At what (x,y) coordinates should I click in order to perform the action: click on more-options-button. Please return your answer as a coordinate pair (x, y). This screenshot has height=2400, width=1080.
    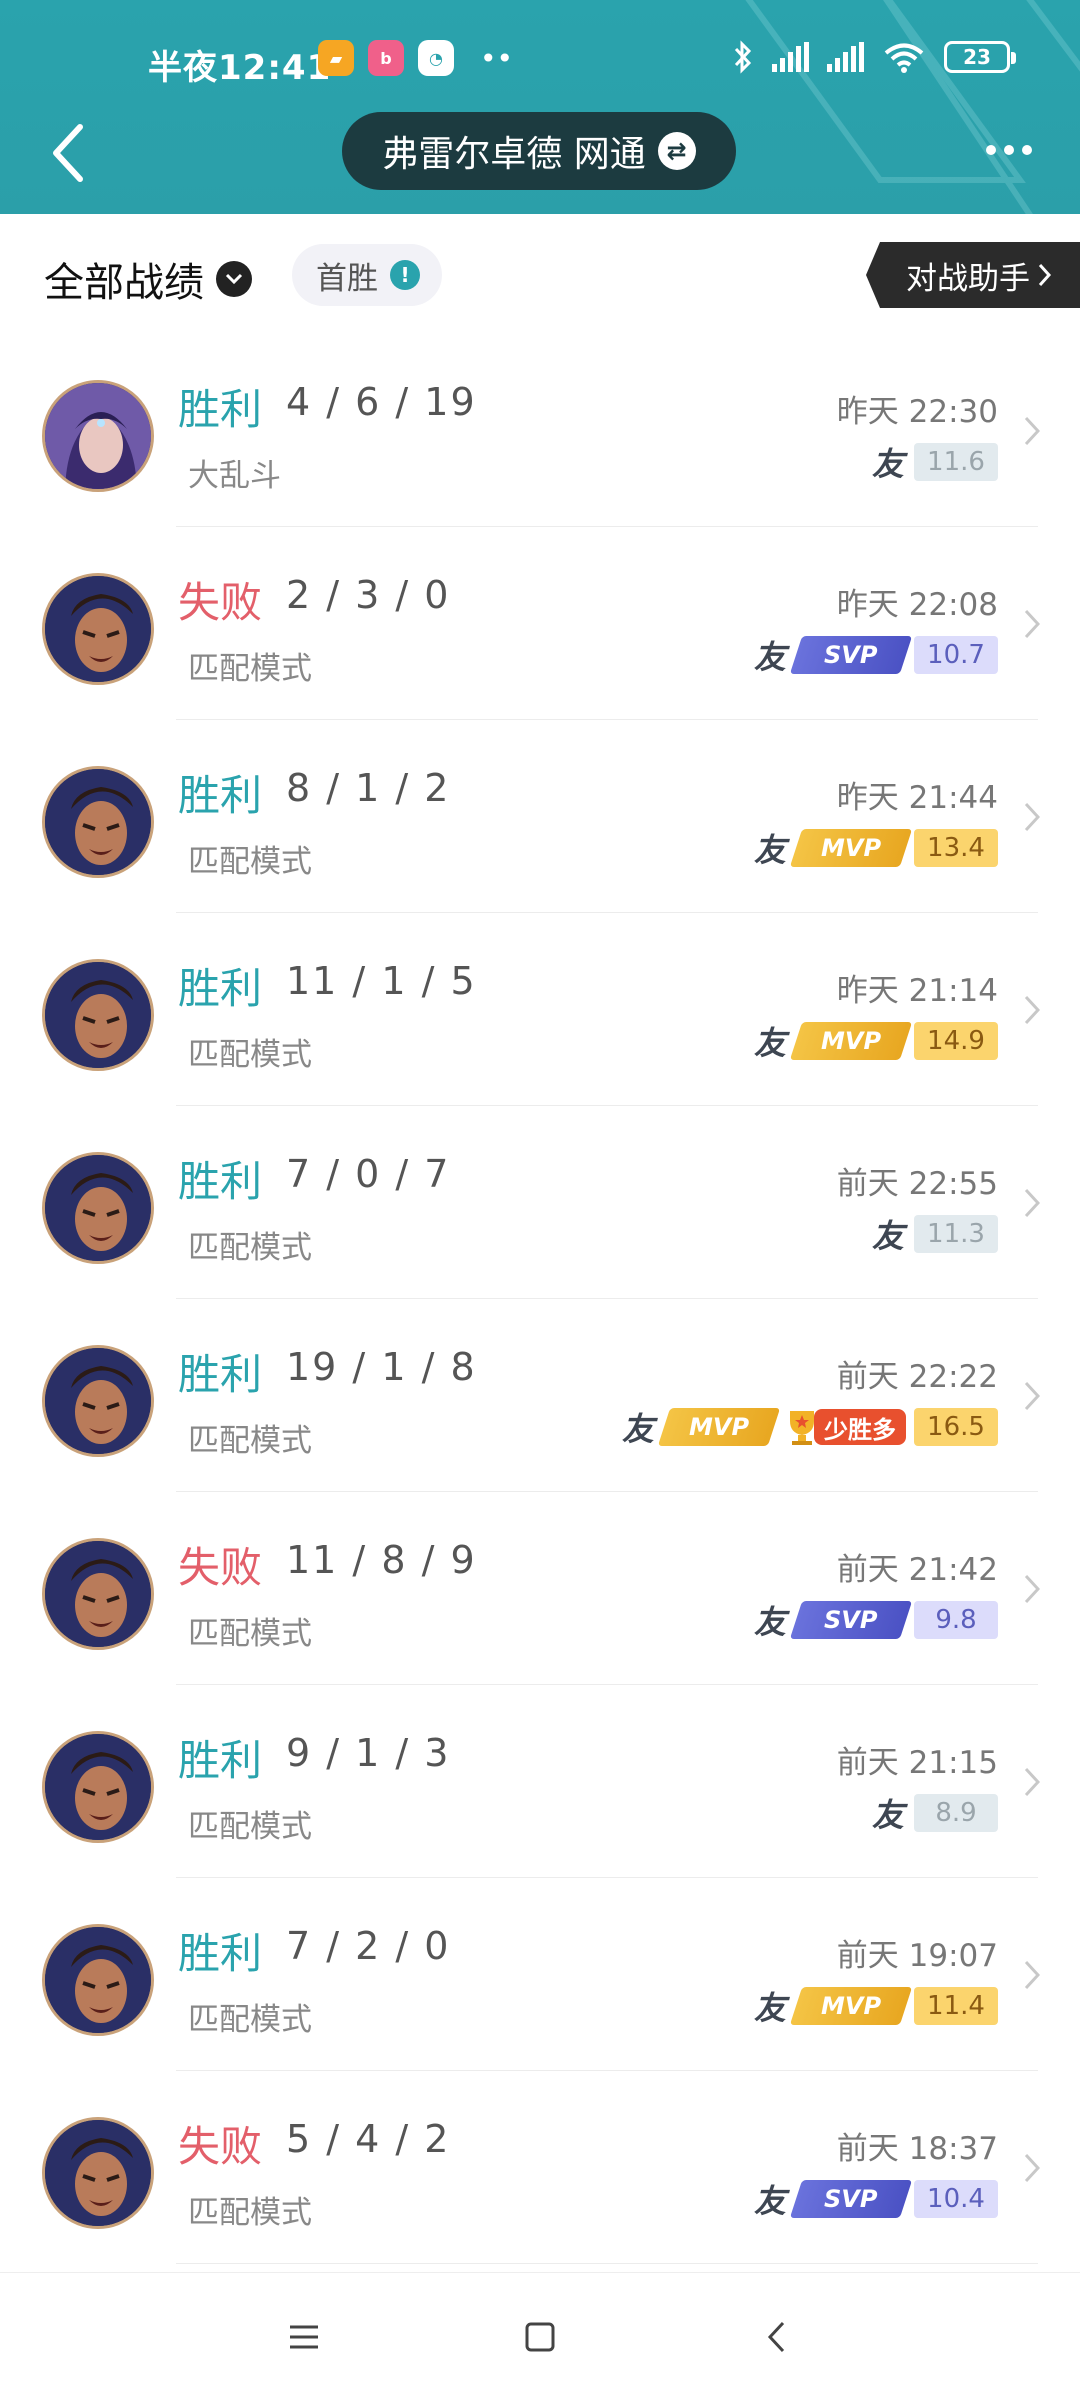
    Looking at the image, I should click on (1009, 150).